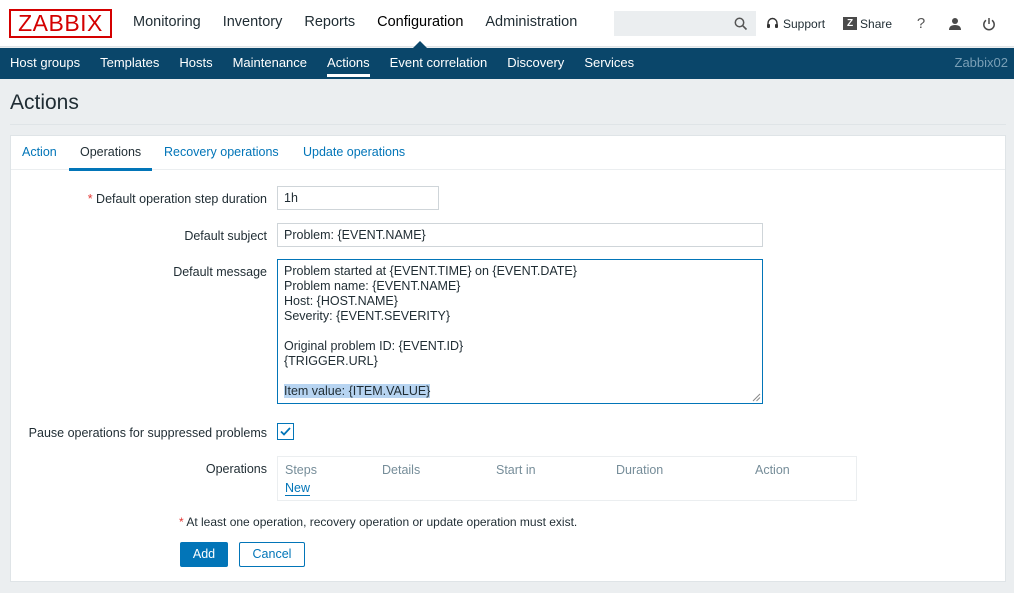 The image size is (1014, 593). I want to click on server-name: Zabbix02, so click(981, 62).